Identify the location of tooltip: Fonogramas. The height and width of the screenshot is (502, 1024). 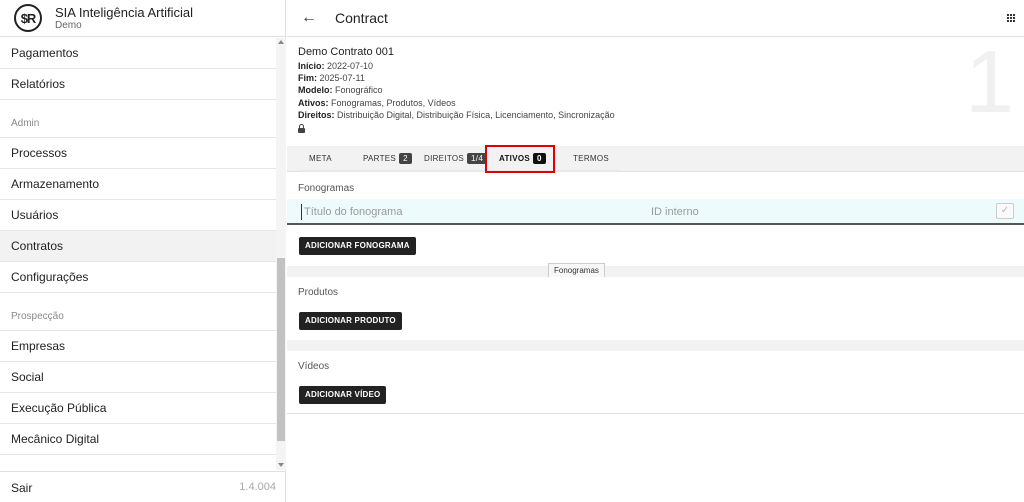
(576, 270).